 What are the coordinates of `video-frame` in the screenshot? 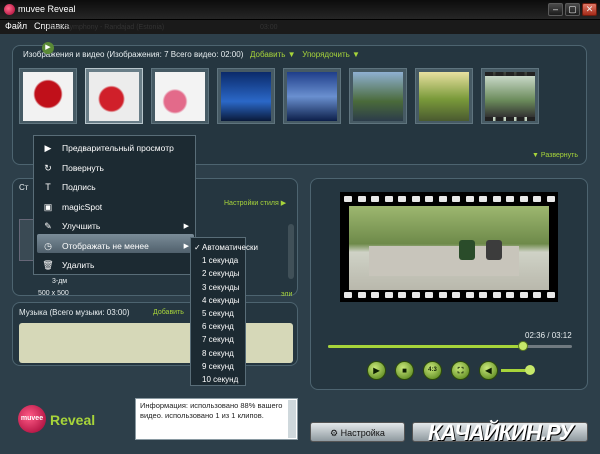 It's located at (449, 248).